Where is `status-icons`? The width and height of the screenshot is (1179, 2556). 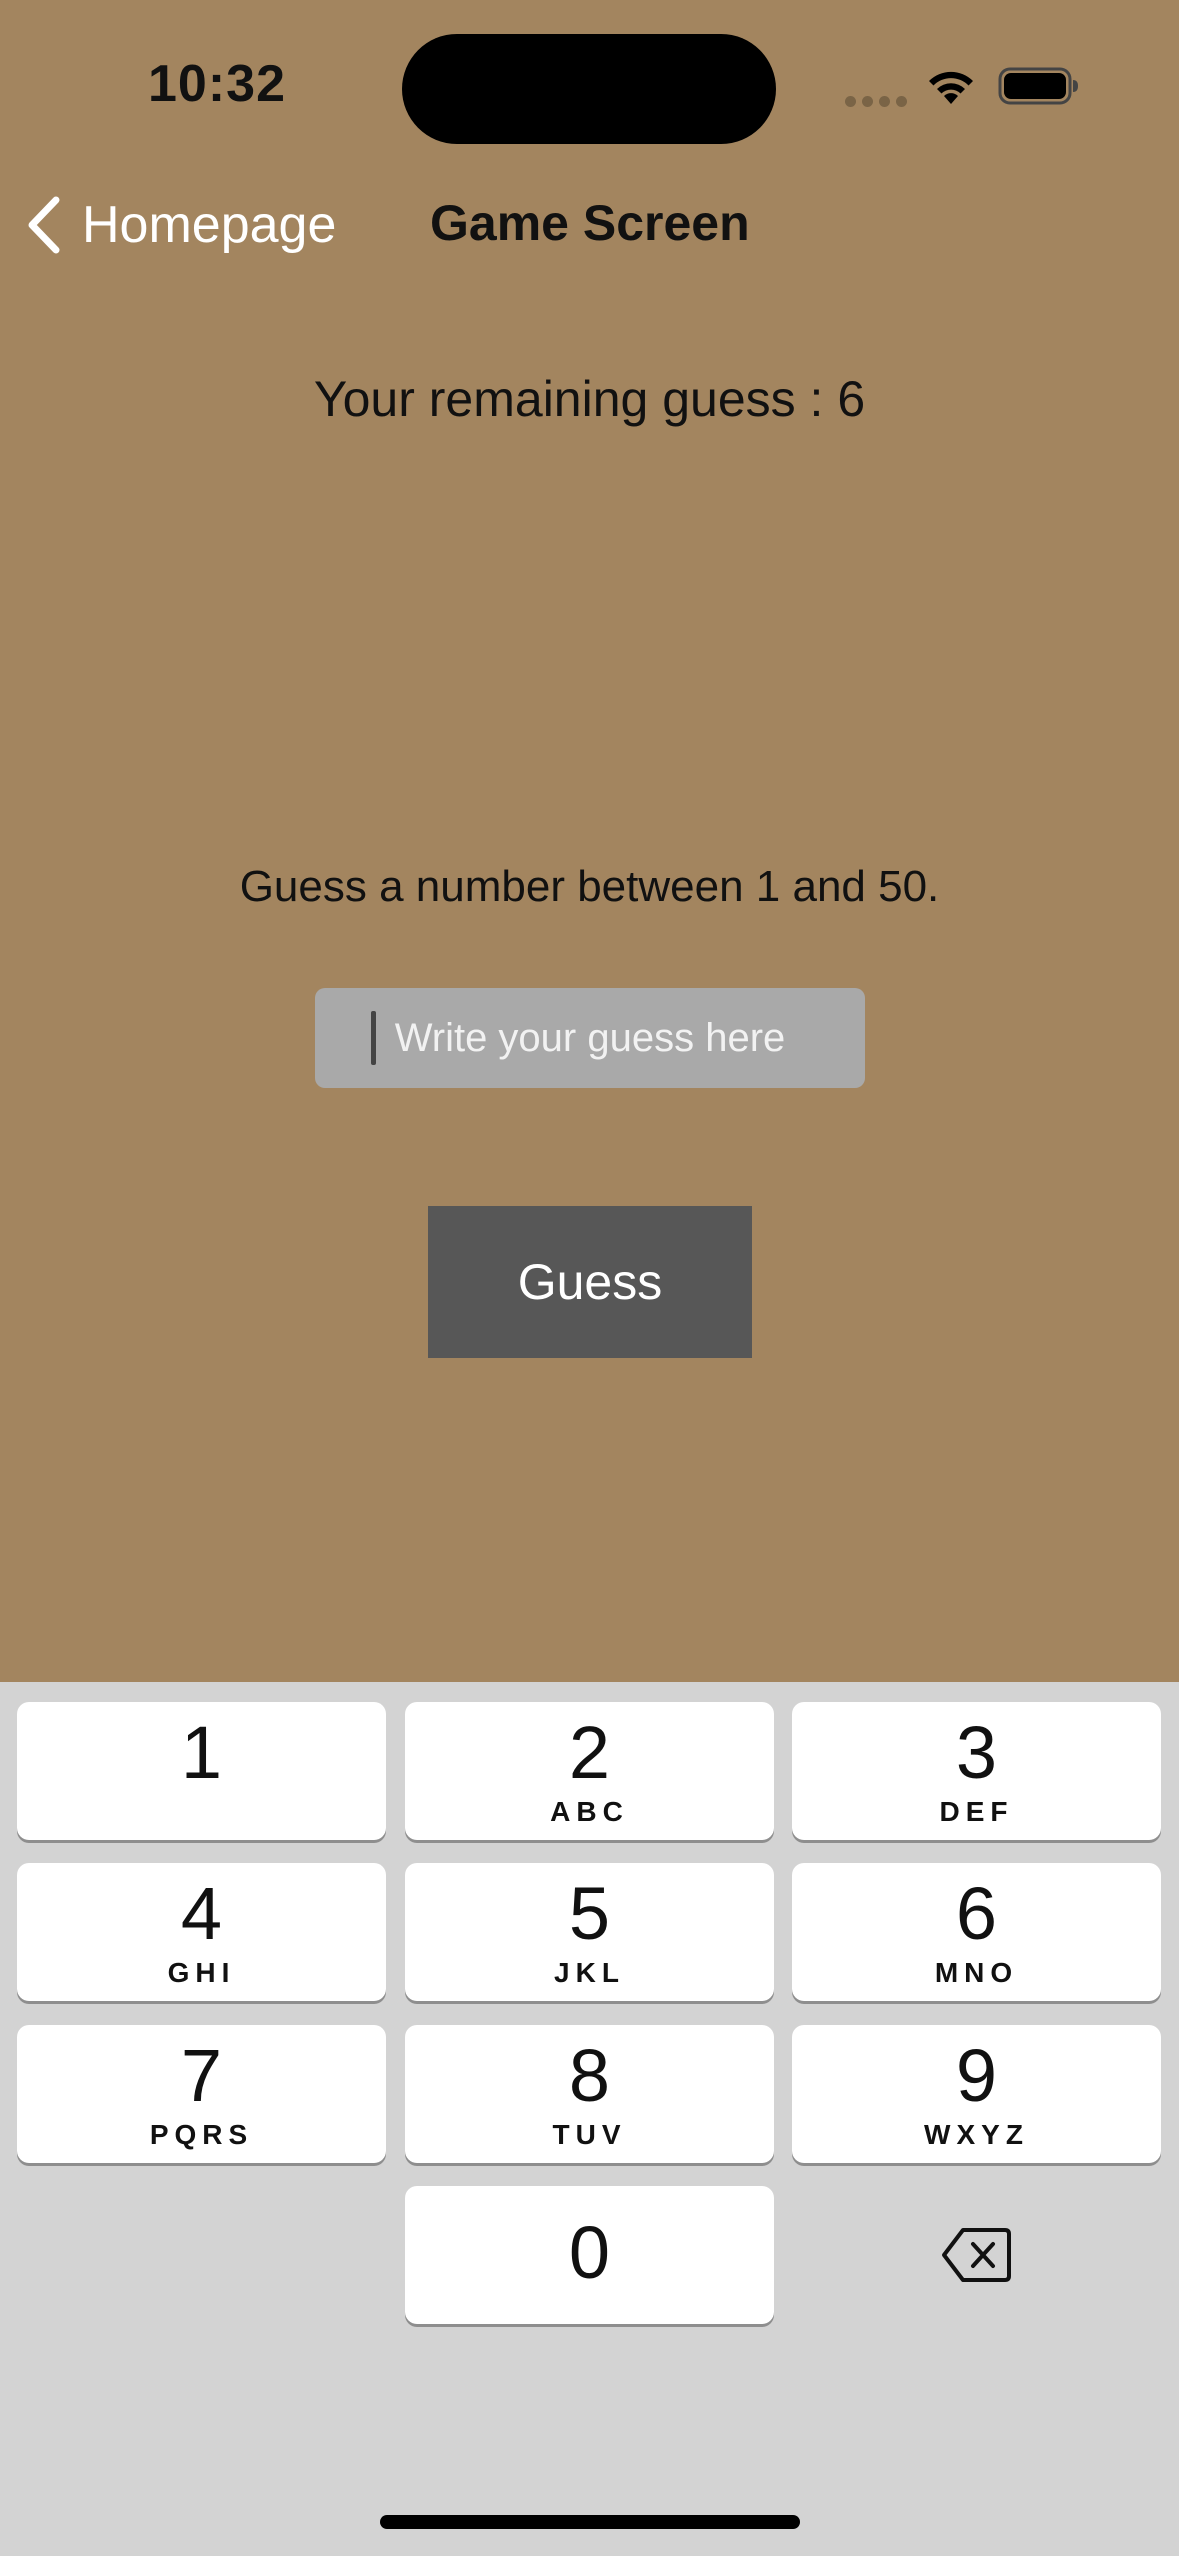
status-icons is located at coordinates (965, 87).